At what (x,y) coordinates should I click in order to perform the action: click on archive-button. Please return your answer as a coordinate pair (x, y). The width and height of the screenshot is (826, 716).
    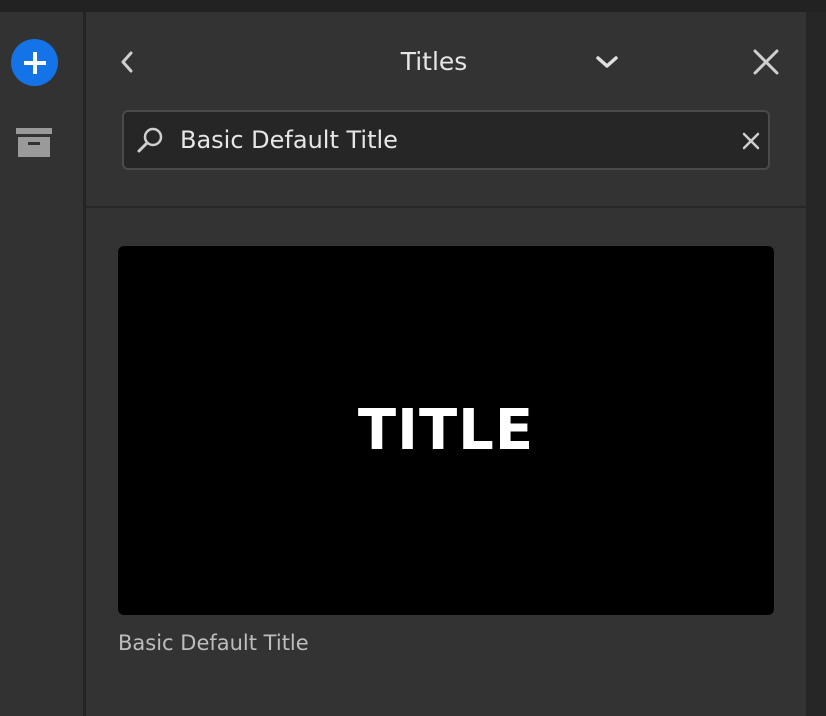
    Looking at the image, I should click on (34, 143).